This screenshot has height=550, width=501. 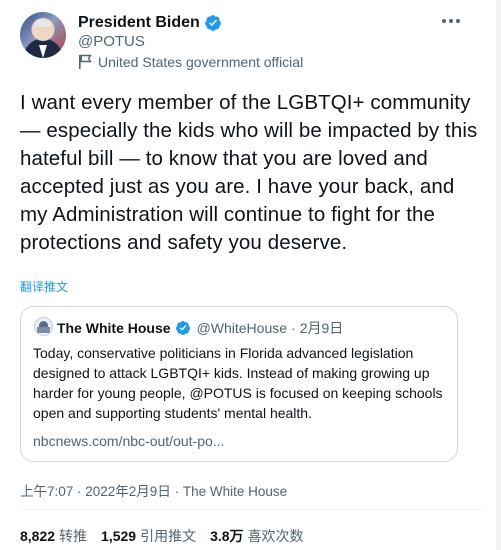 I want to click on quotes-label: 引用推文, so click(x=168, y=536).